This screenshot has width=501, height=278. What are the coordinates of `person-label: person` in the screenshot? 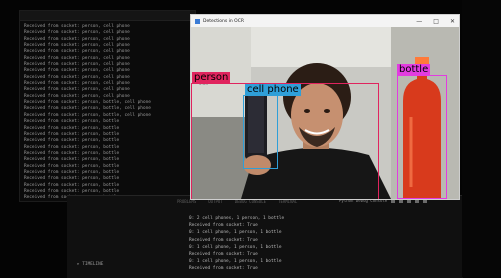 It's located at (211, 78).